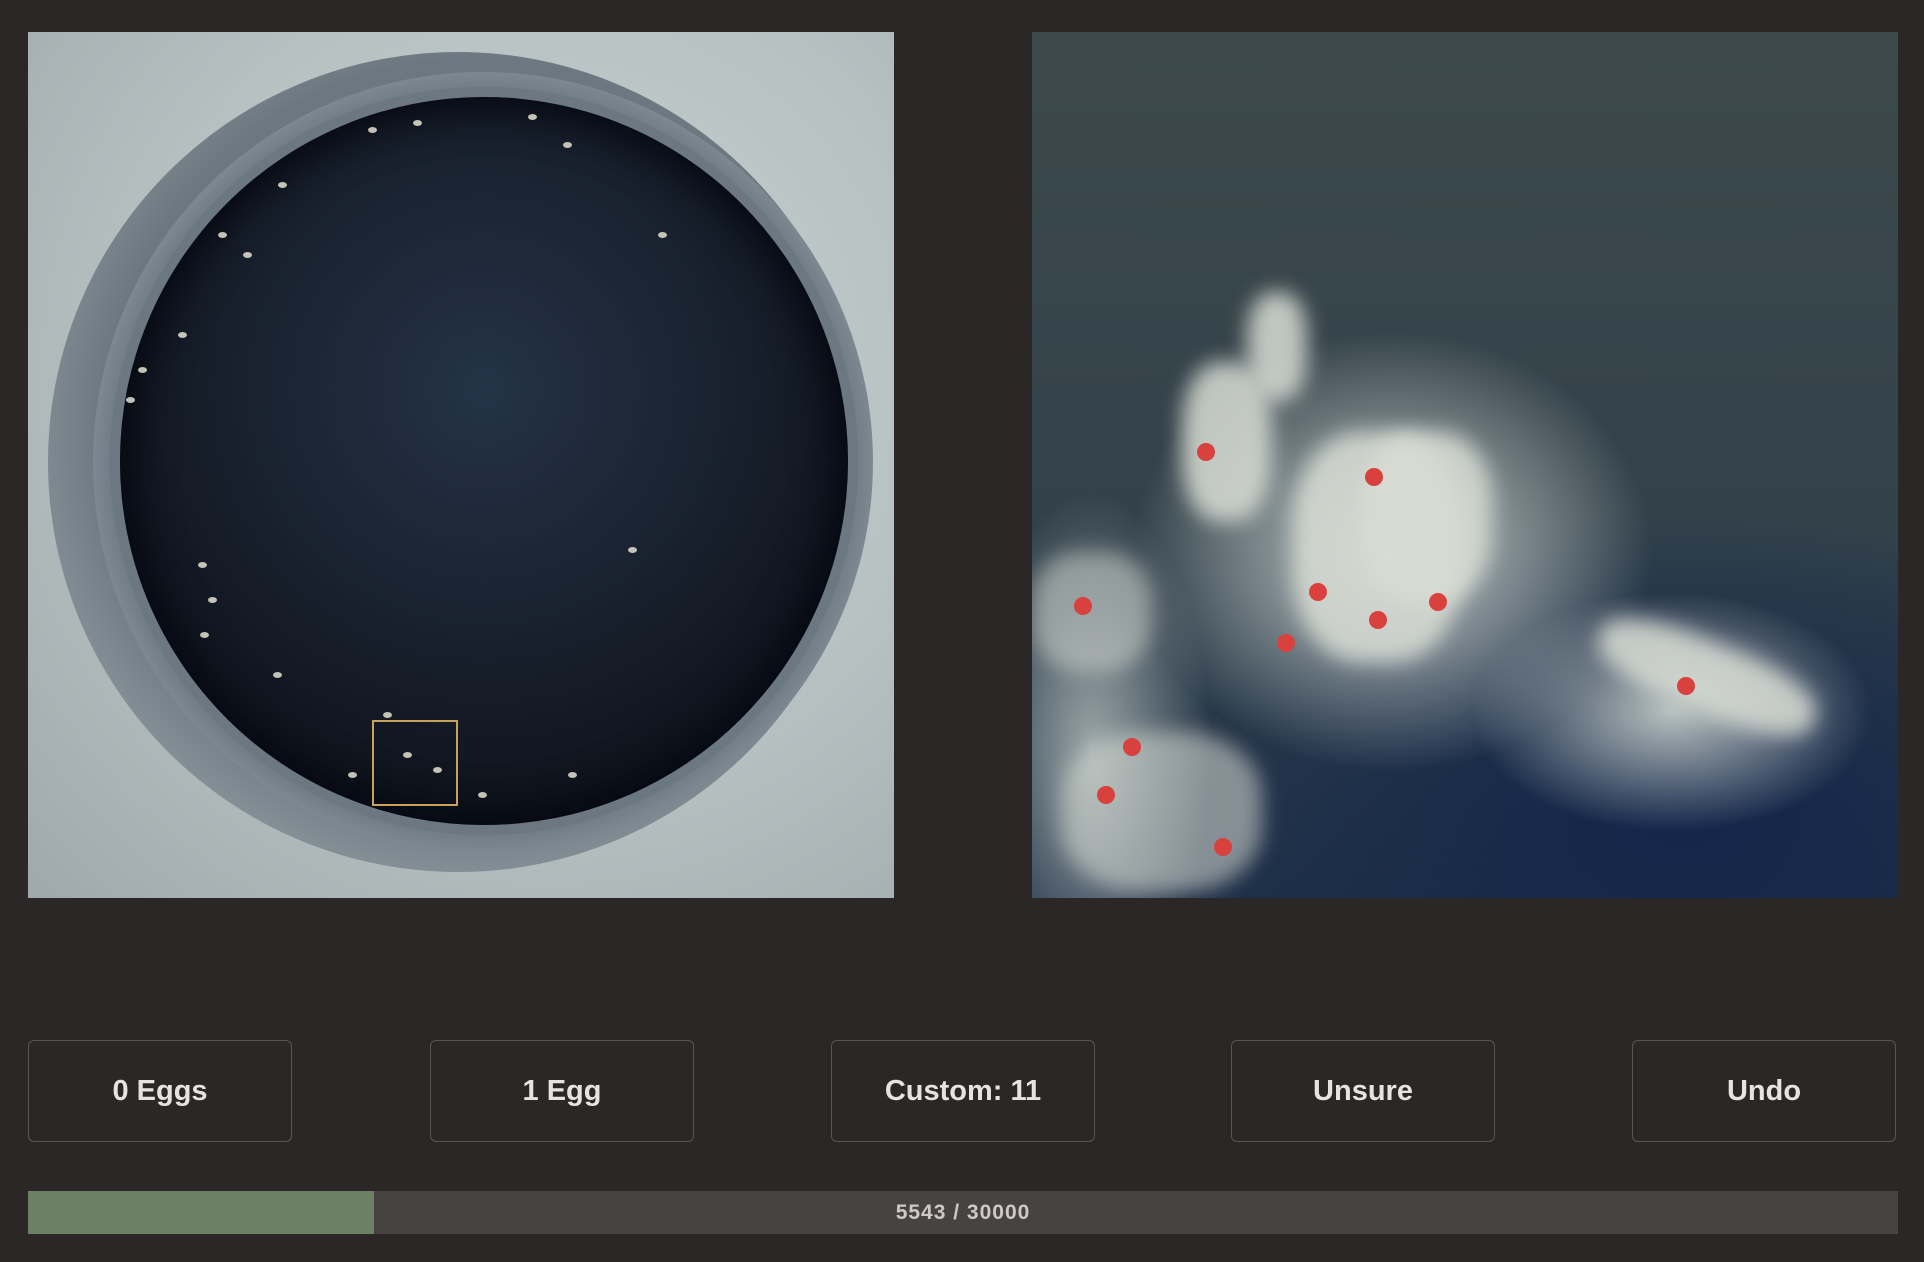 This screenshot has height=1262, width=1924. Describe the element at coordinates (1363, 1091) in the screenshot. I see `unsure-button: Unsure` at that location.